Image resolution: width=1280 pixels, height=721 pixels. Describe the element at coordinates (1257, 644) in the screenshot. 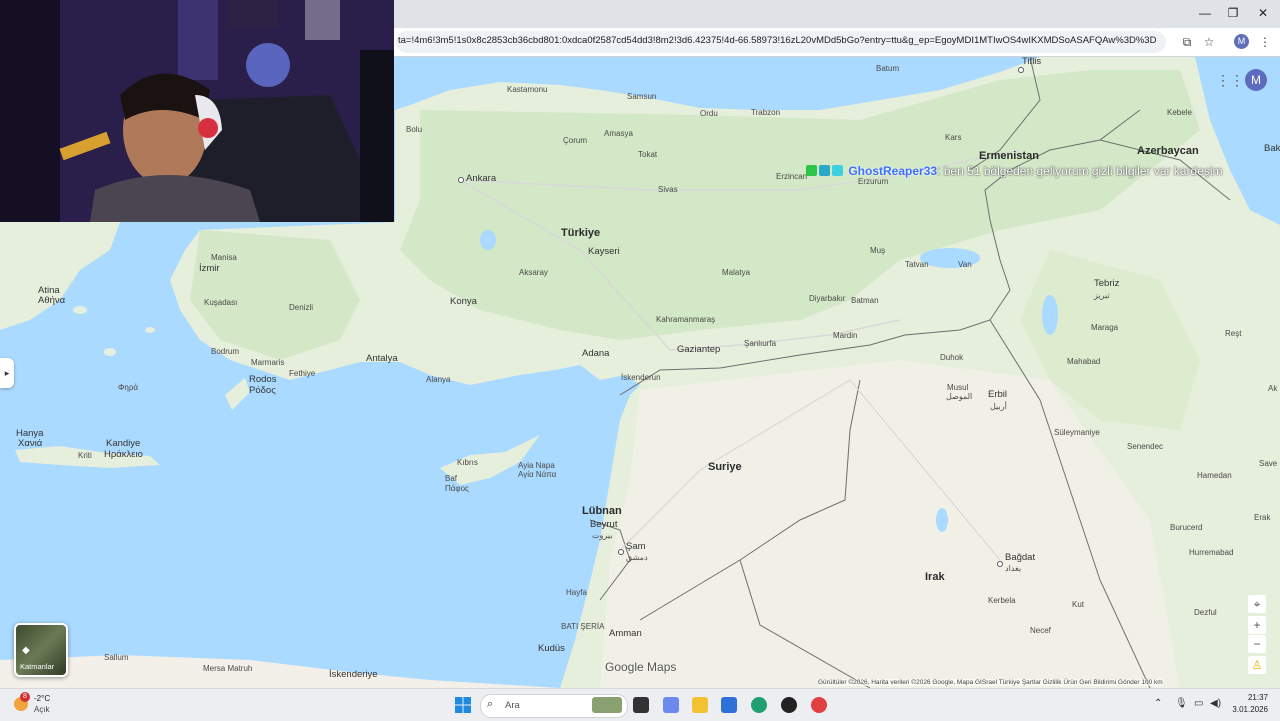

I see `zoom-out-button: −` at that location.